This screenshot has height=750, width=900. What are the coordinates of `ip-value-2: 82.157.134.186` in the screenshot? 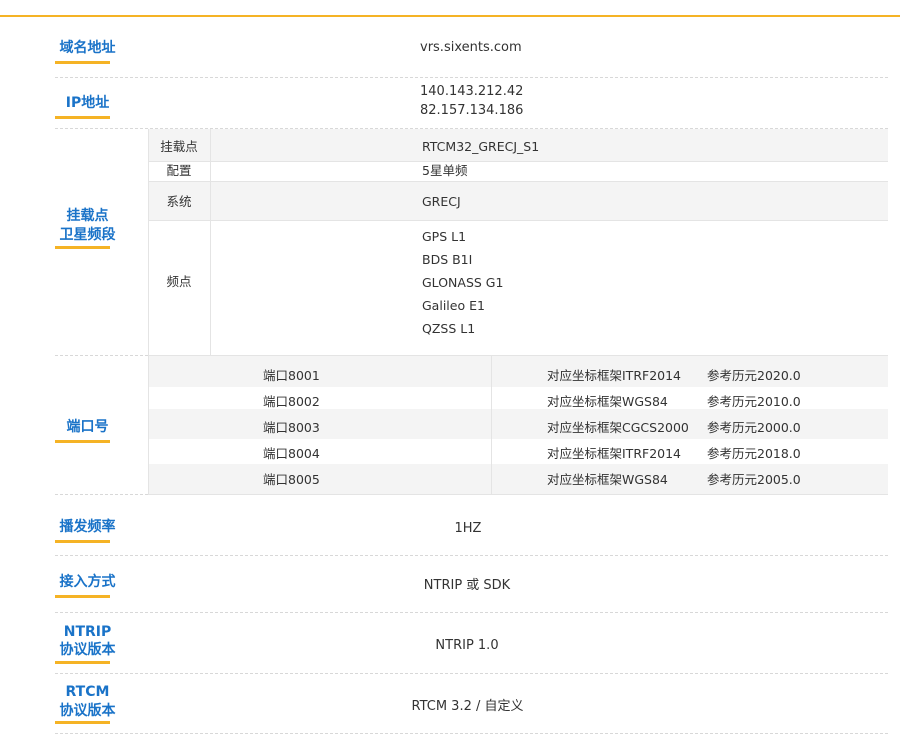 It's located at (472, 110).